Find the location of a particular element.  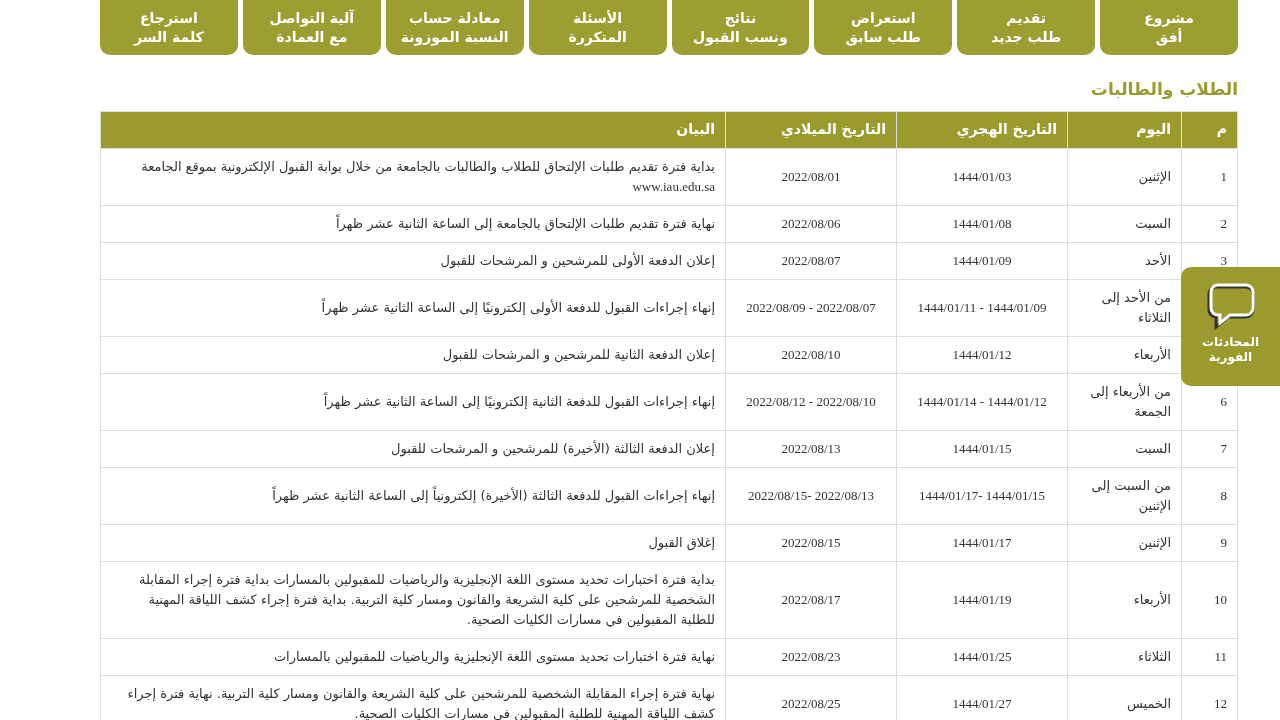

table-cell: الثلاثاء is located at coordinates (1154, 656).